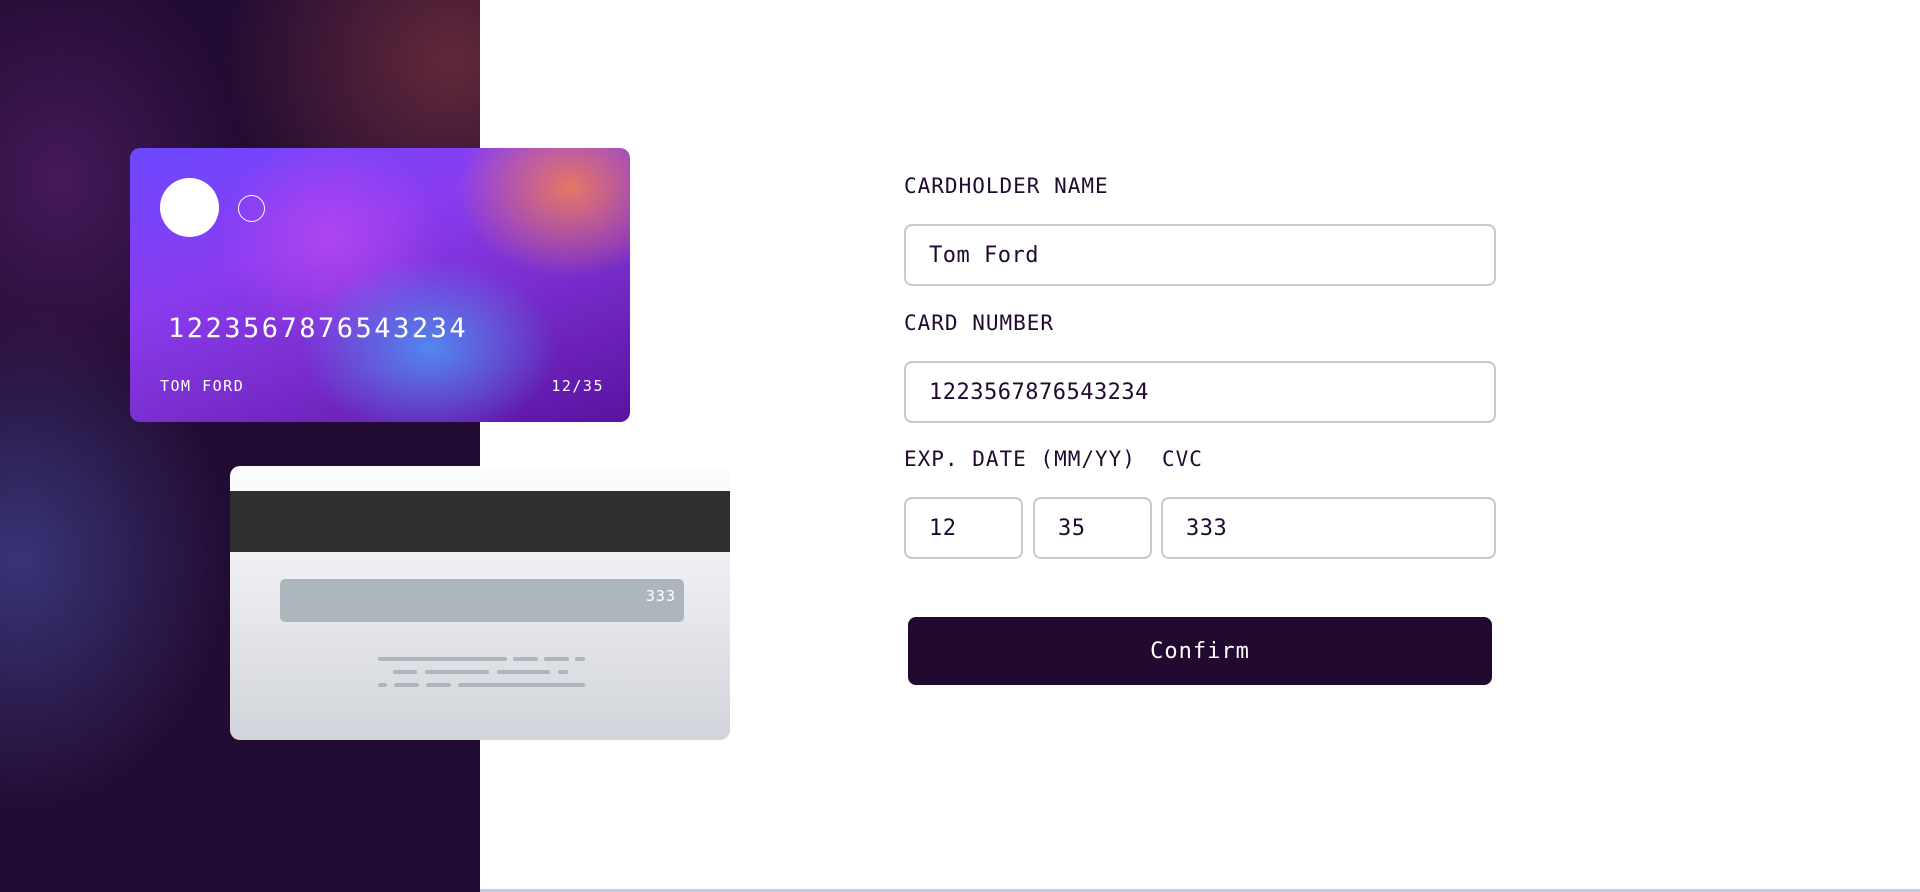 Image resolution: width=1920 pixels, height=892 pixels. What do you see at coordinates (380, 285) in the screenshot?
I see `card-front: 1223567876543234 TOM FORD 12/35` at bounding box center [380, 285].